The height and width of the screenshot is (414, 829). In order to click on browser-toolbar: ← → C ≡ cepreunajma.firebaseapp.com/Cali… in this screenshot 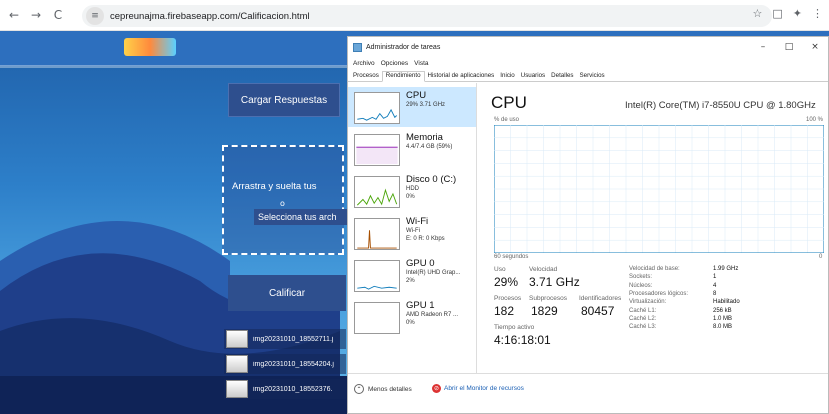, I will do `click(414, 15)`.